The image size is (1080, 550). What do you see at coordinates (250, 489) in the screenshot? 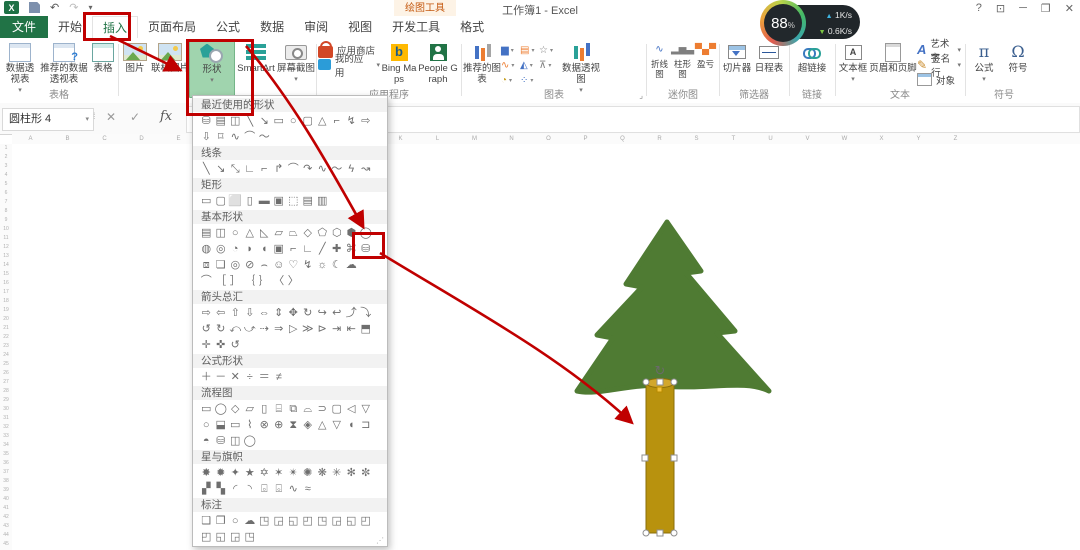
I see `shape-icon: ◝` at bounding box center [250, 489].